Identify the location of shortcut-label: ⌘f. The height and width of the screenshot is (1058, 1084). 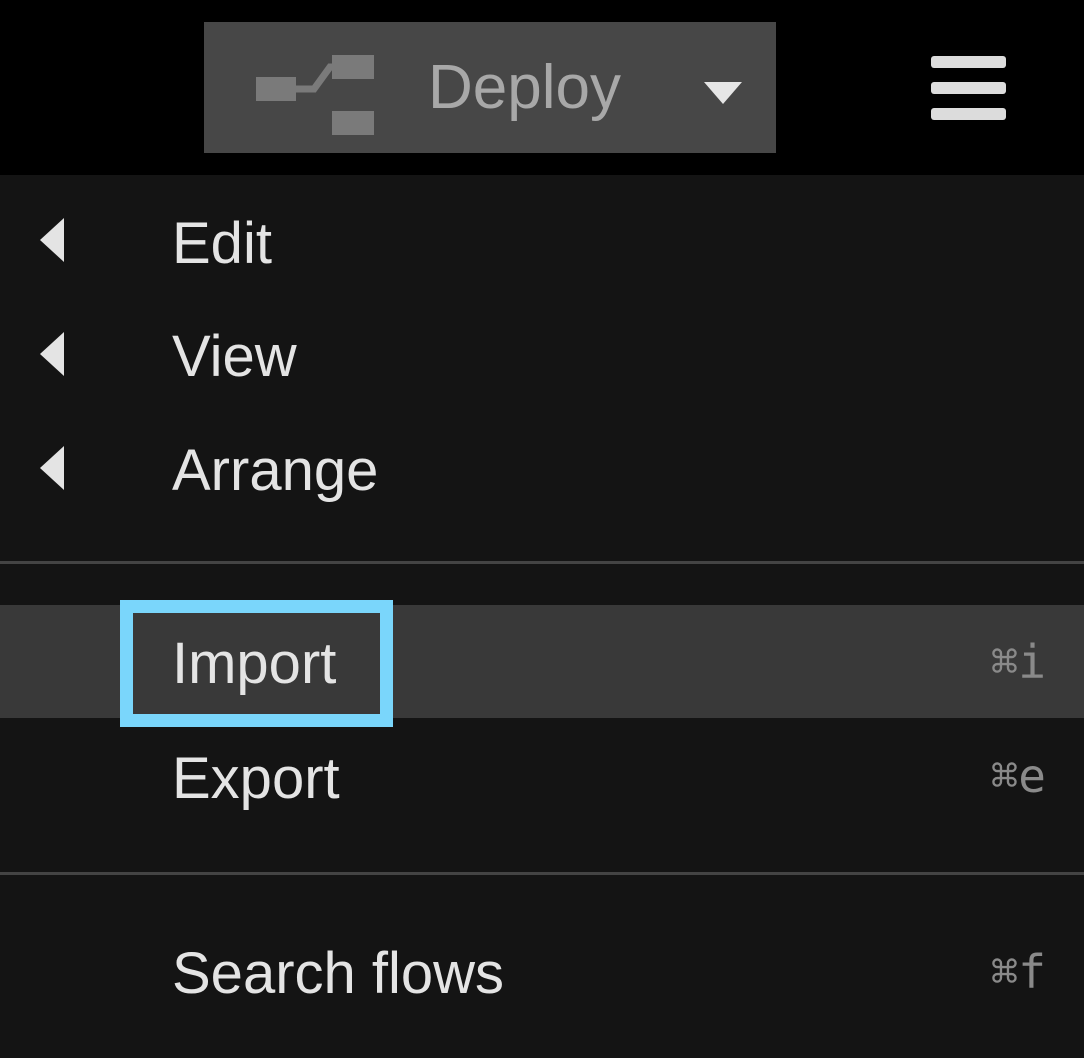
(1018, 972).